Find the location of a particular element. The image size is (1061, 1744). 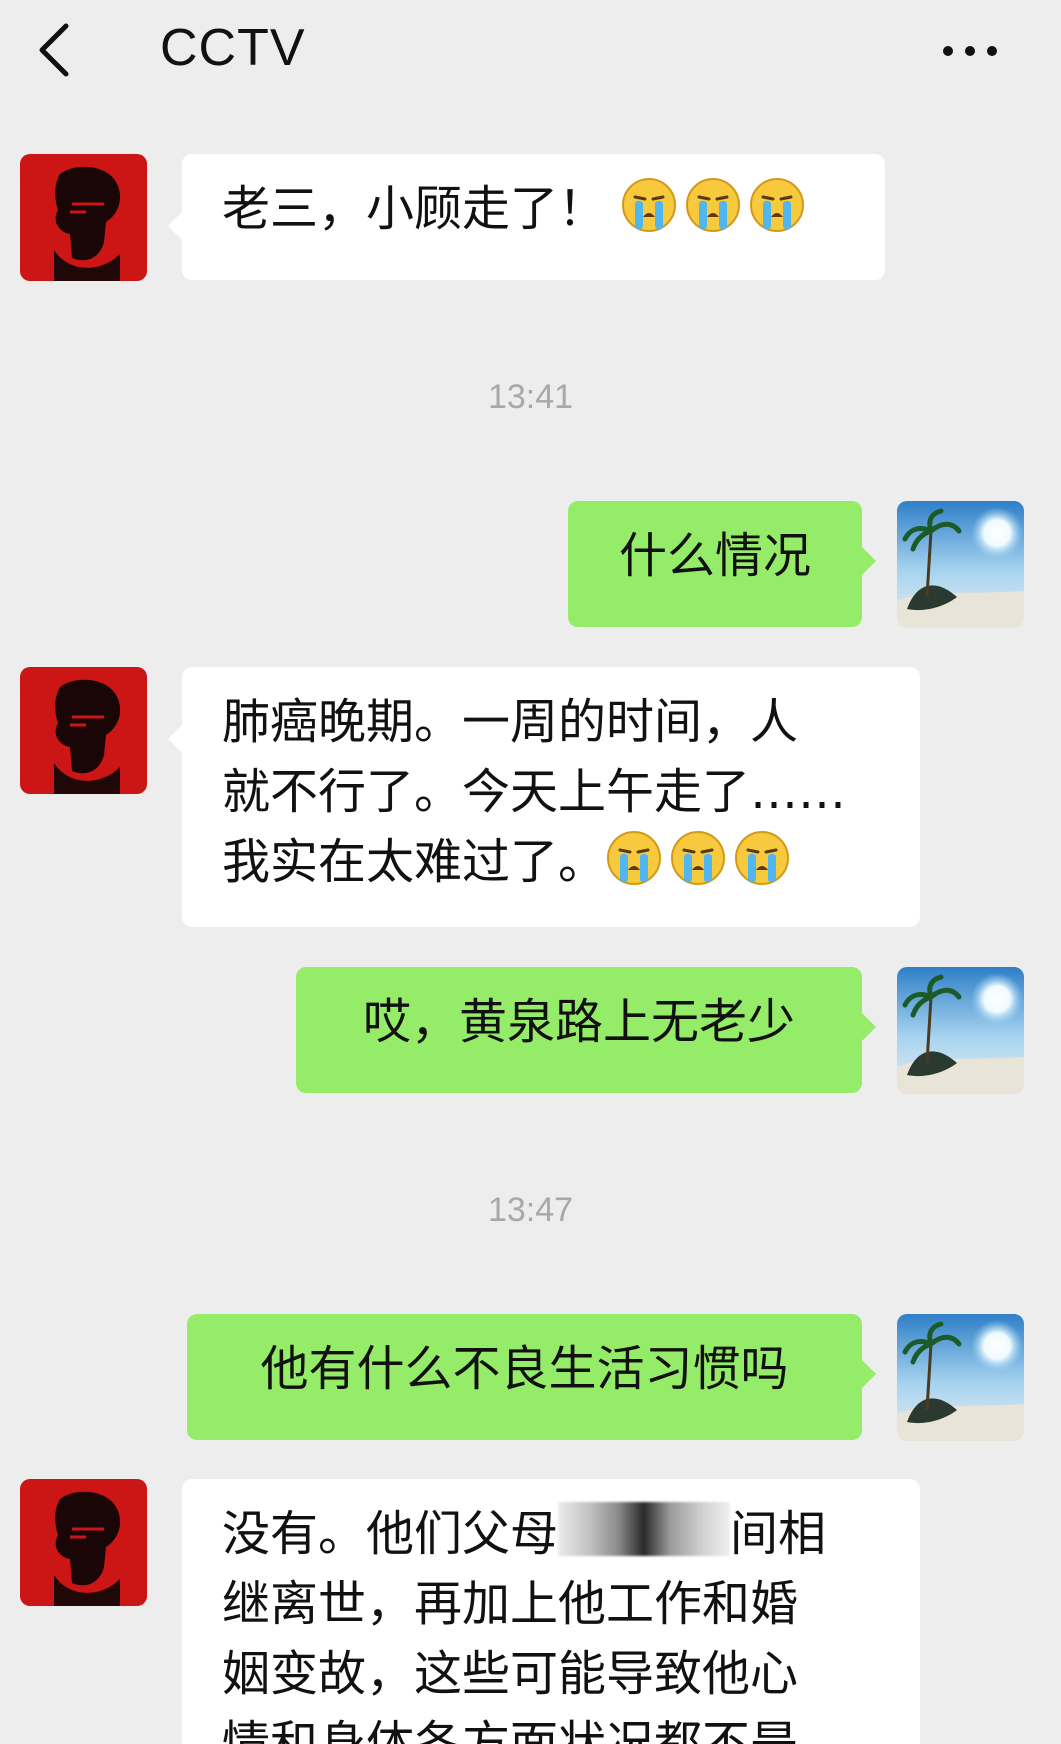

message-line: 继离世，再加上他工作和婚 is located at coordinates (510, 1604).